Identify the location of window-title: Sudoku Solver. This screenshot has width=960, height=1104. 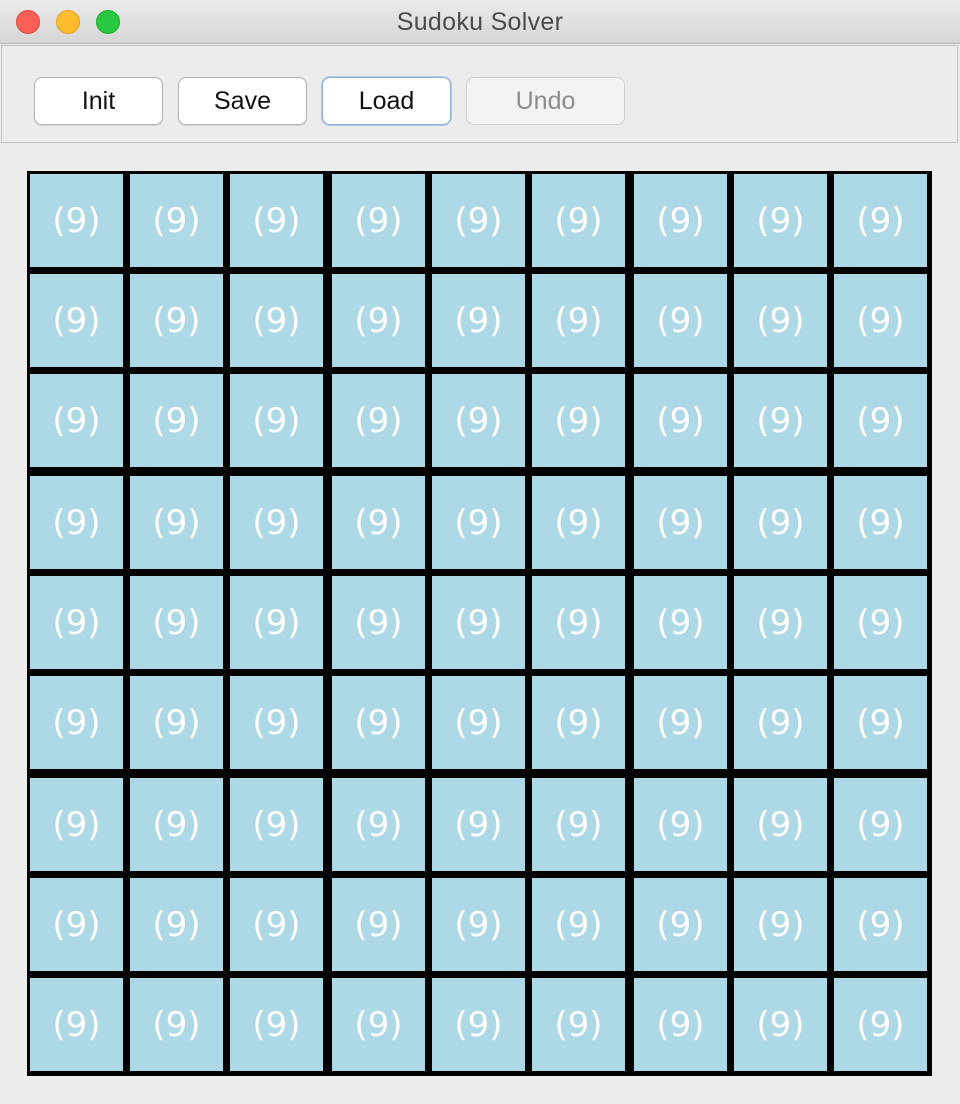
(480, 22).